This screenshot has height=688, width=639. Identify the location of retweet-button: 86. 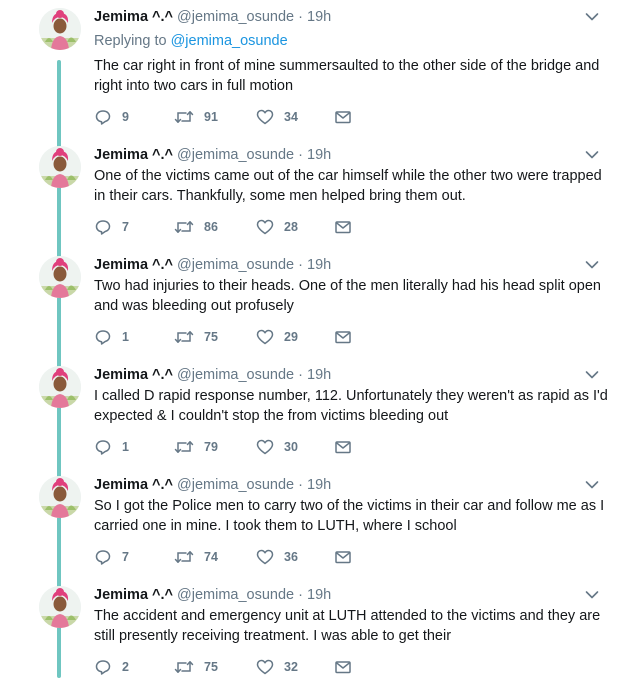
(196, 227).